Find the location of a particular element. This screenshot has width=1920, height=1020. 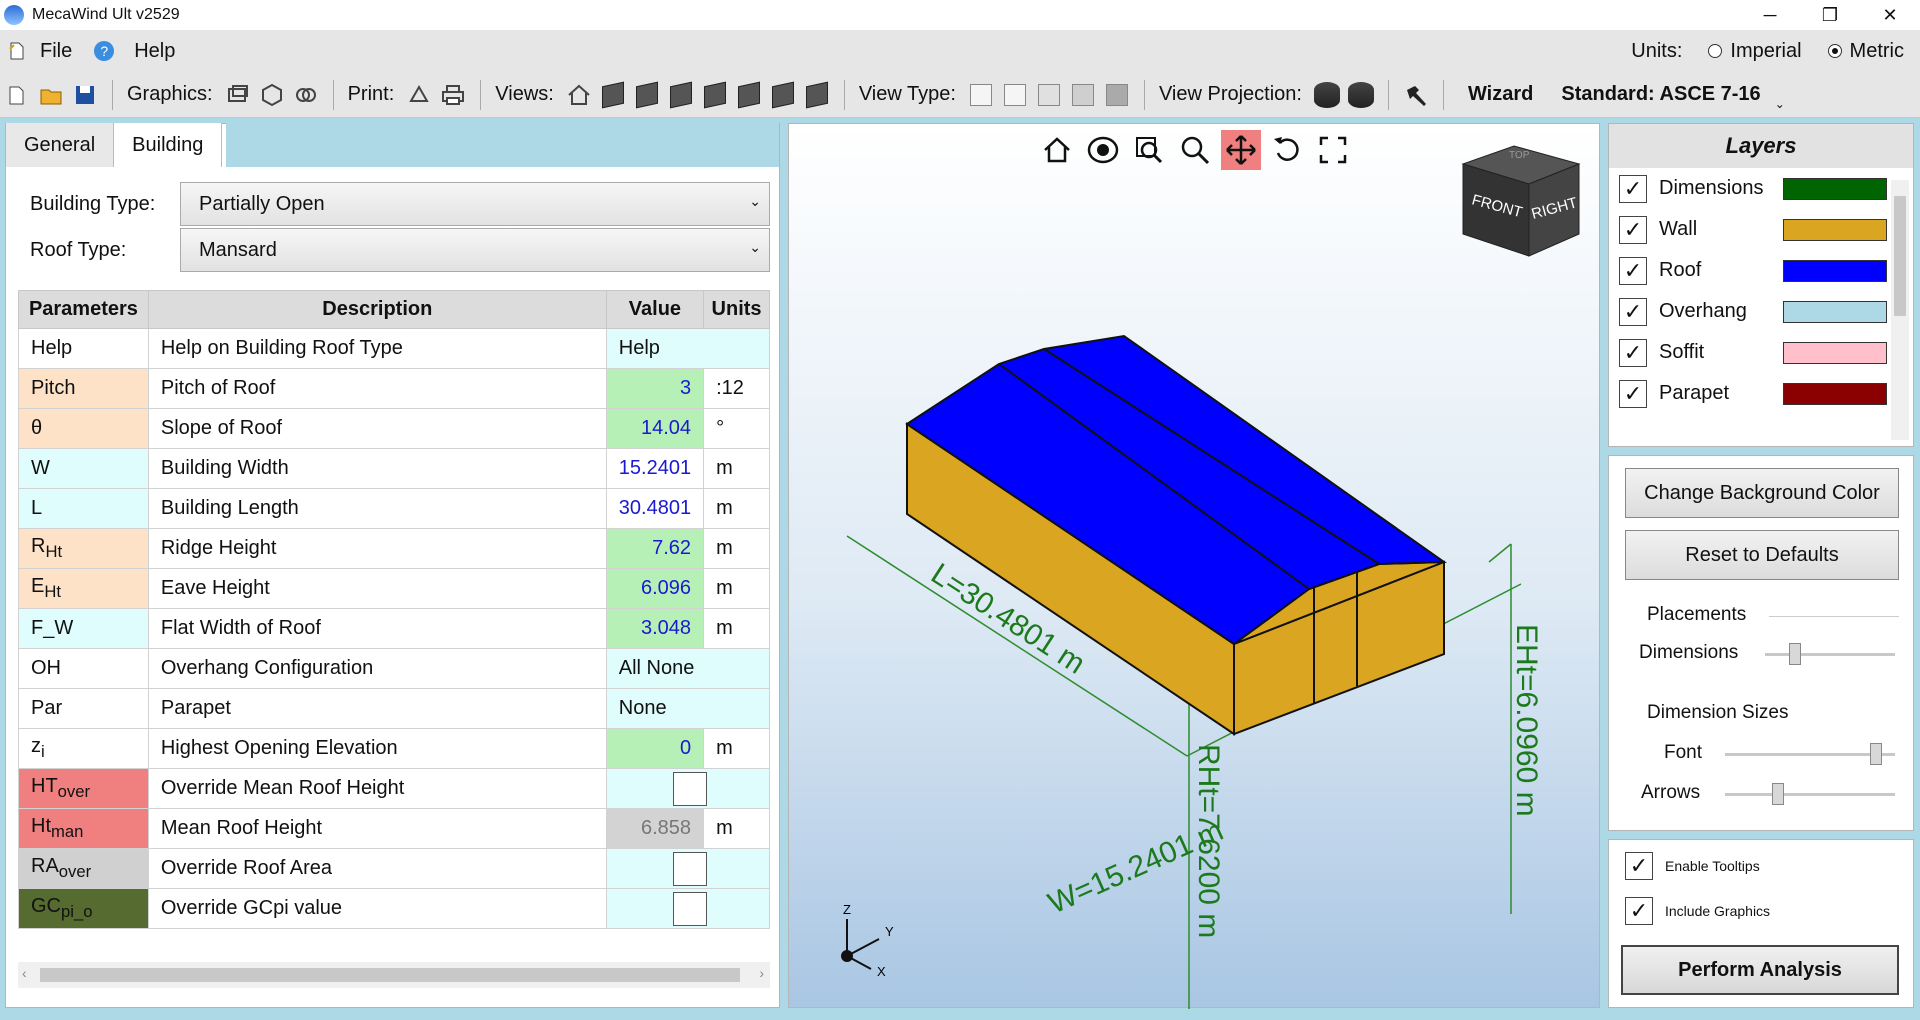

imperial-label: Imperial is located at coordinates (1765, 51).